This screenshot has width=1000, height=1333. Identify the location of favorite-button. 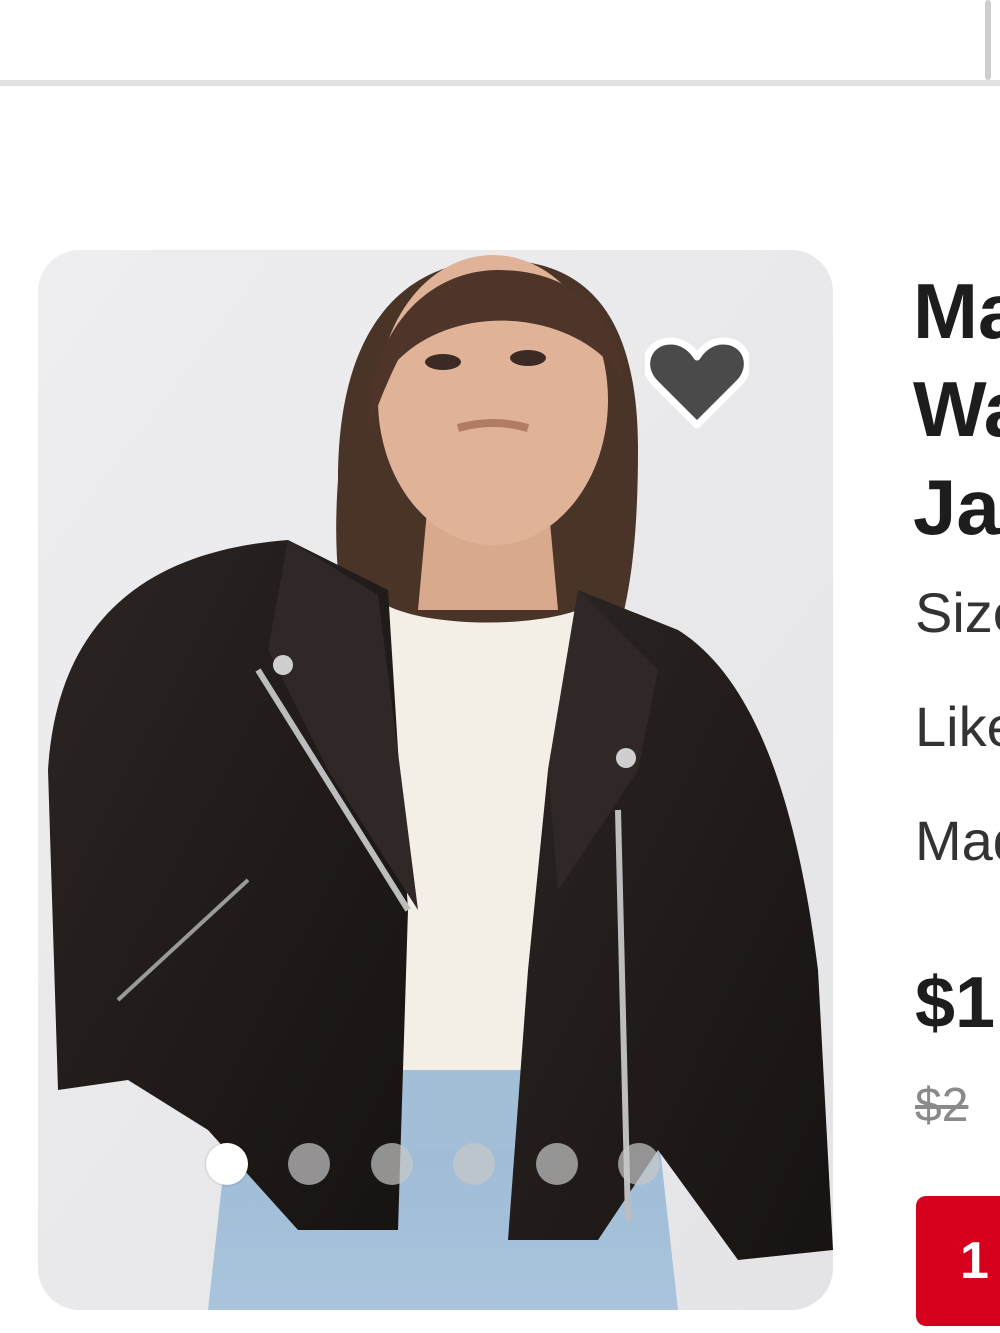
(697, 383).